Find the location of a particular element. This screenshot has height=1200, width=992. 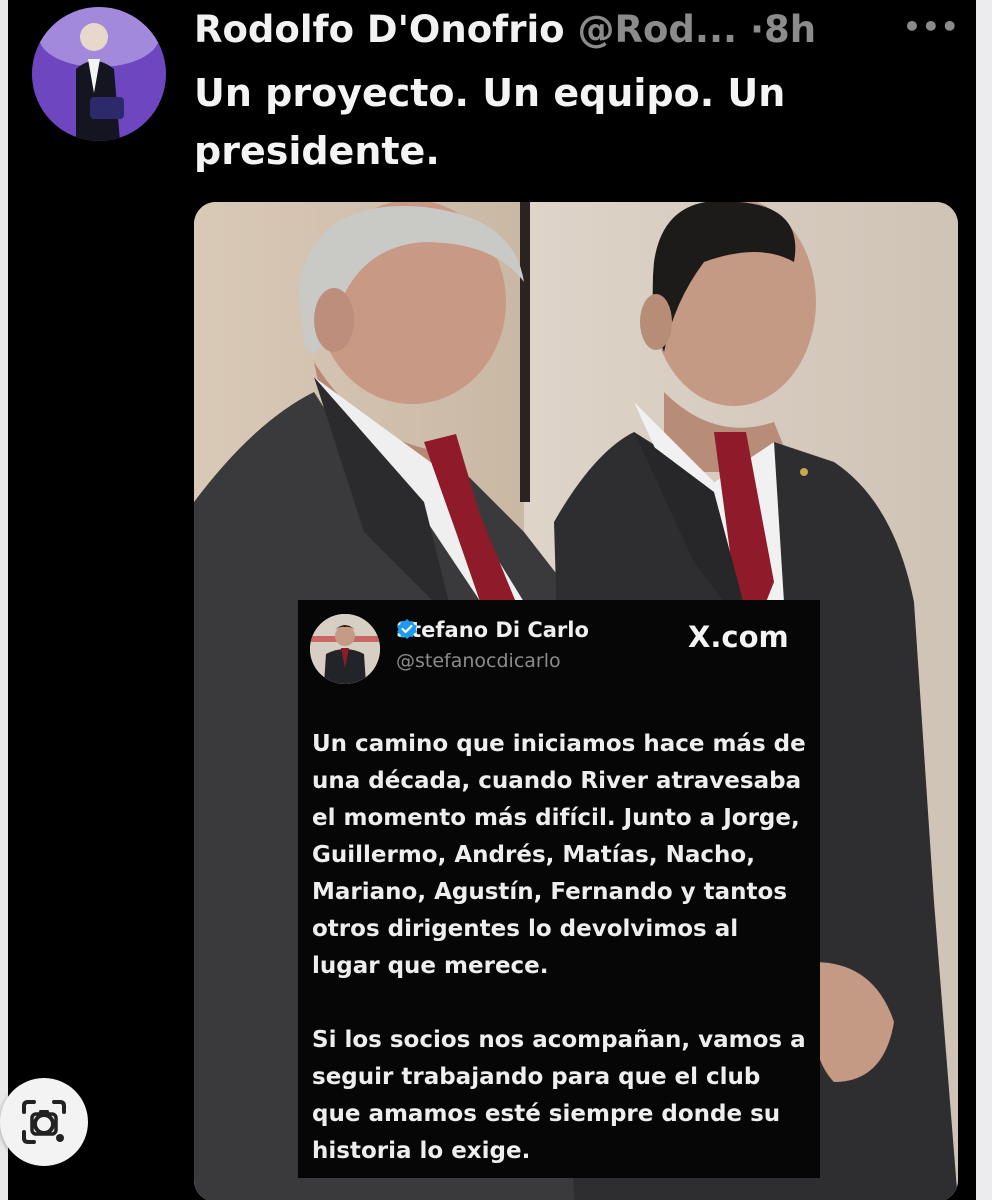

tweet-text: Un proyecto. Un equipo. Un presidente. is located at coordinates (490, 122).